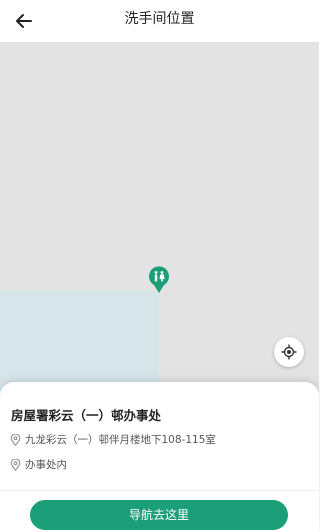 This screenshot has width=320, height=532. I want to click on app-header: 洗手间位置, so click(159, 21).